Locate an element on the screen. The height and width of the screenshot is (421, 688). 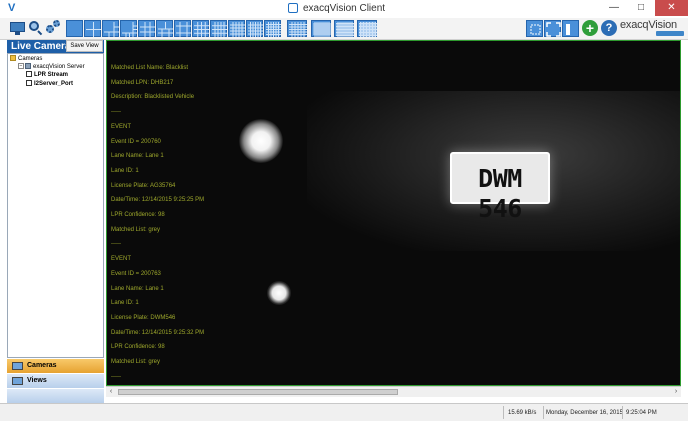
hide-panel-button is located at coordinates (570, 28).